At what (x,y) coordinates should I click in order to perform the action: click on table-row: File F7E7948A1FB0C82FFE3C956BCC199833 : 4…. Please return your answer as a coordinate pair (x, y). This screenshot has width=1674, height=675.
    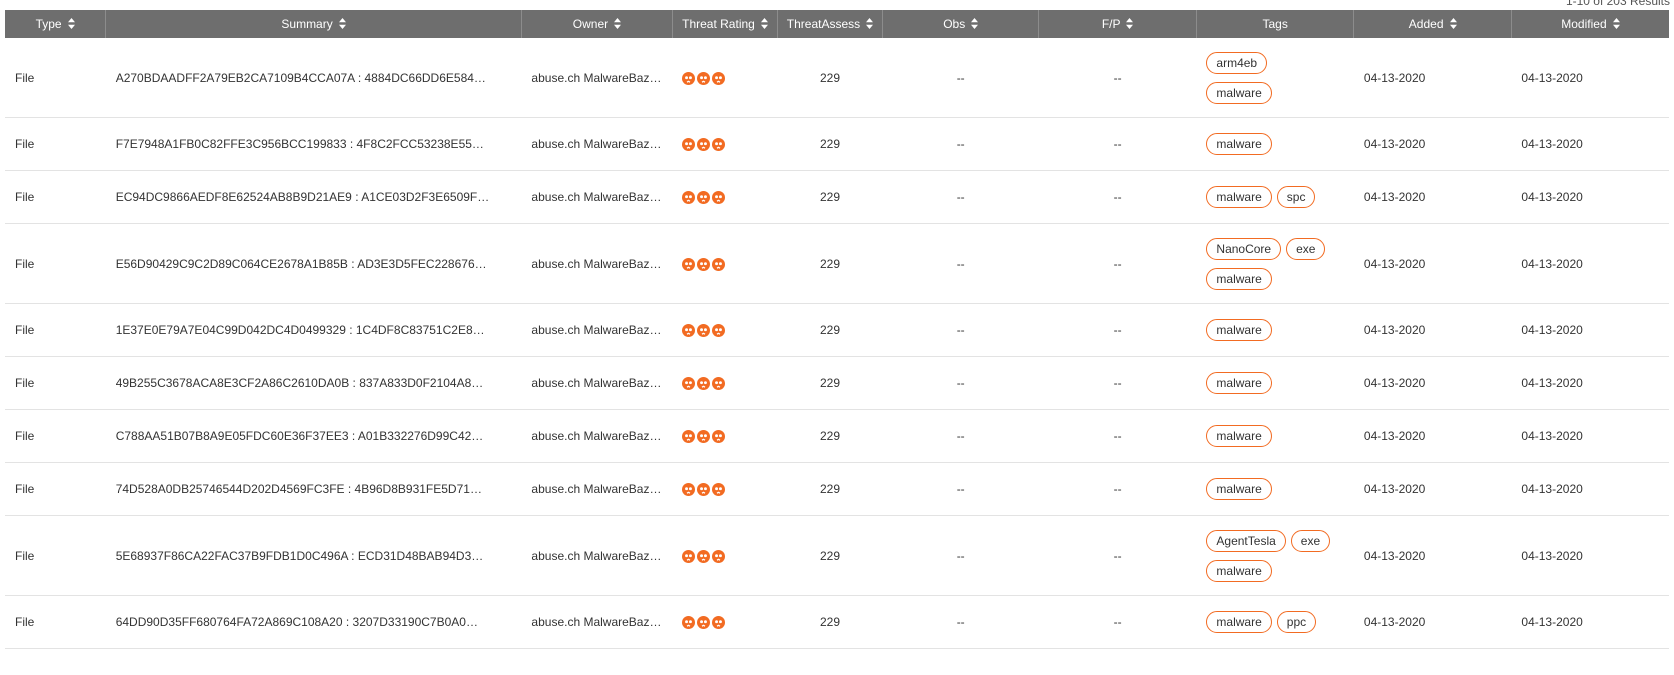
    Looking at the image, I should click on (837, 144).